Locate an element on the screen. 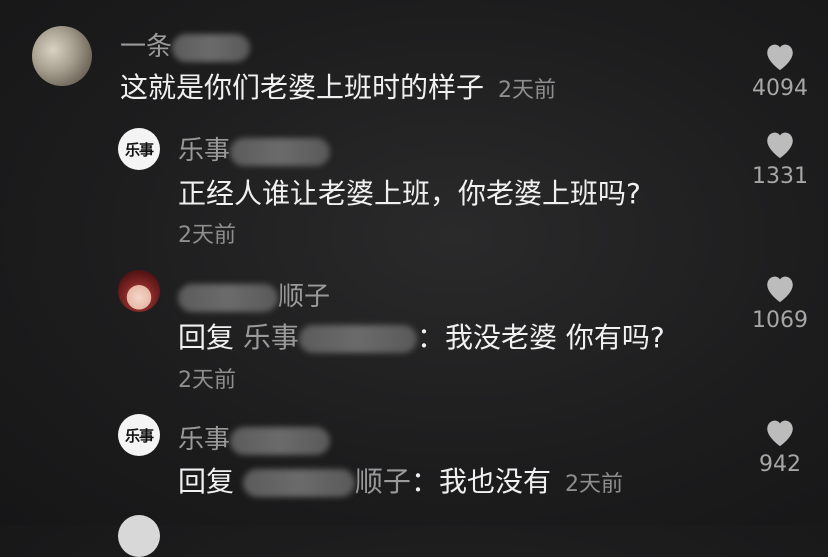 This screenshot has height=557, width=828. comment-body: ：我也没有 is located at coordinates (480, 481).